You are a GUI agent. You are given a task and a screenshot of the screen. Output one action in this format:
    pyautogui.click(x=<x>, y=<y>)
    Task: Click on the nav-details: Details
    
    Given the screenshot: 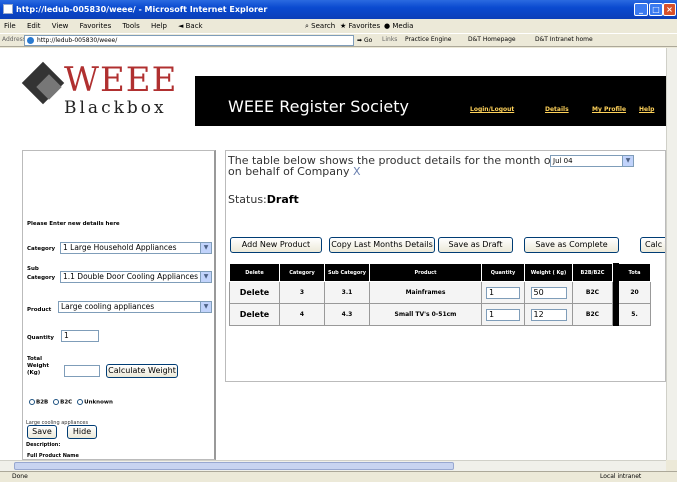 What is the action you would take?
    pyautogui.click(x=557, y=109)
    